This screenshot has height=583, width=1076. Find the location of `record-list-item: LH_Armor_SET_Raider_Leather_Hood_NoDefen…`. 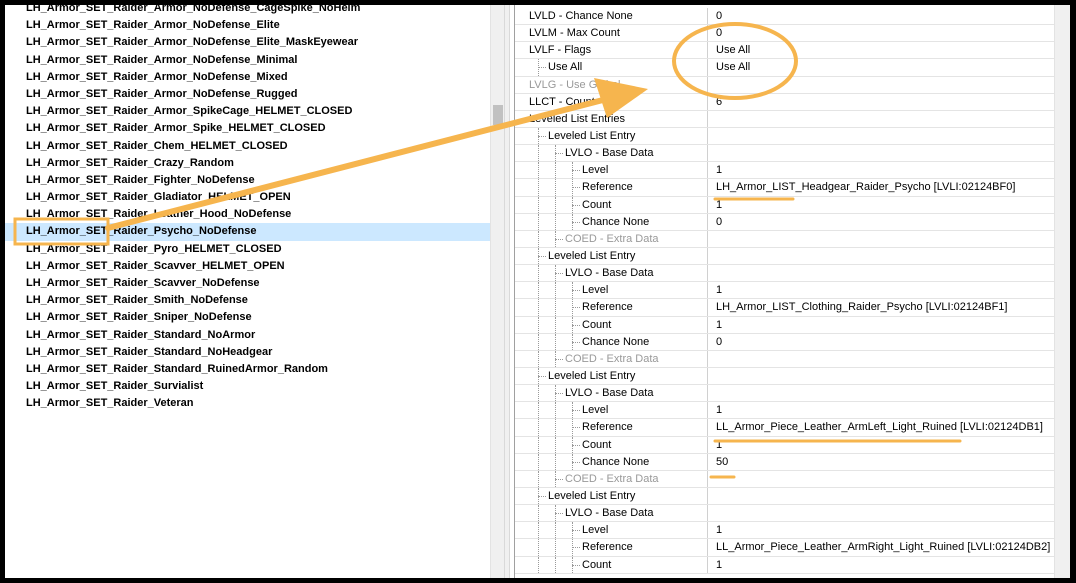

record-list-item: LH_Armor_SET_Raider_Leather_Hood_NoDefen… is located at coordinates (247, 214).